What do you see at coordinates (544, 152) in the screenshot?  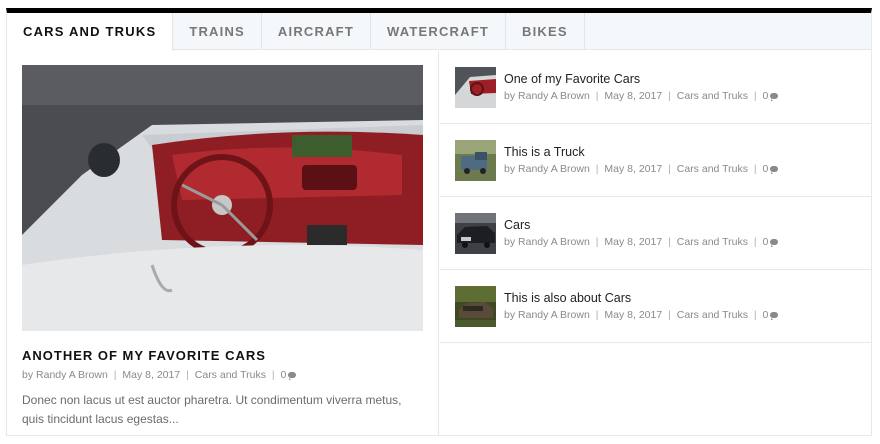 I see `post-title: This is a Truck` at bounding box center [544, 152].